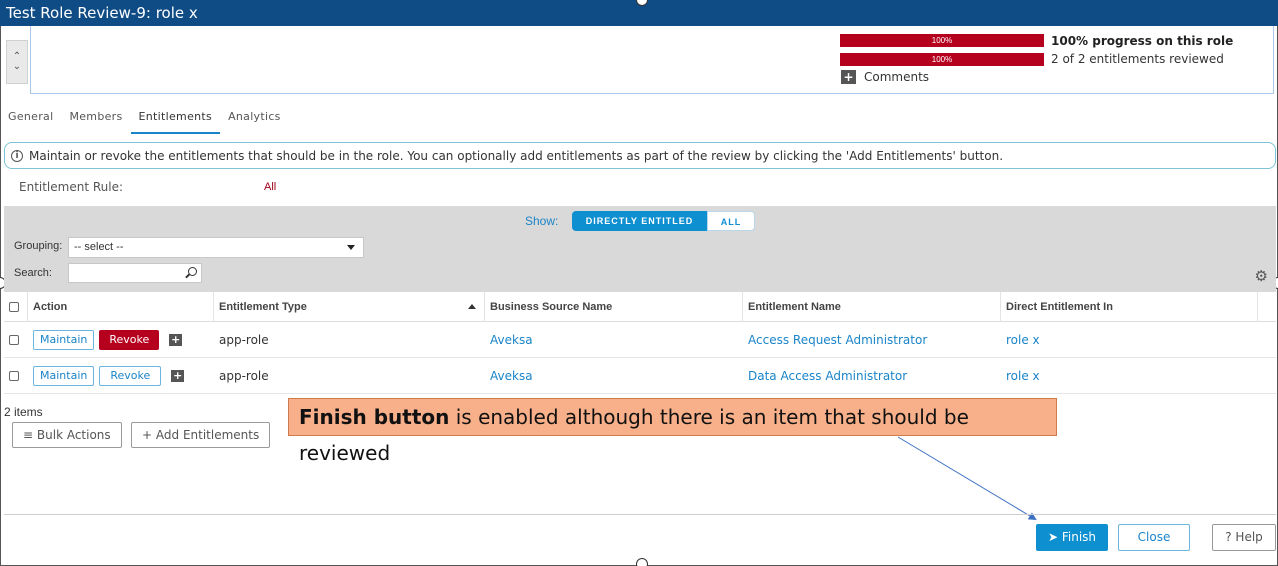 The height and width of the screenshot is (566, 1278). Describe the element at coordinates (1228, 537) in the screenshot. I see `question-icon: ?` at that location.